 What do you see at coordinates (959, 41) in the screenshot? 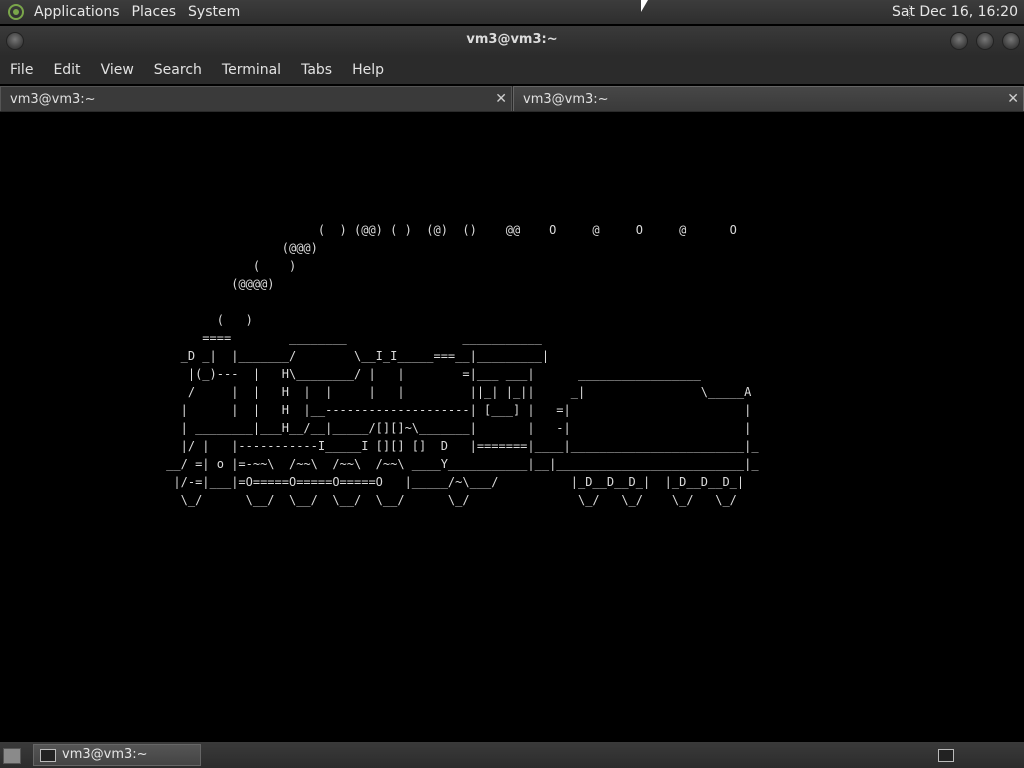
I see `minimize-icon` at bounding box center [959, 41].